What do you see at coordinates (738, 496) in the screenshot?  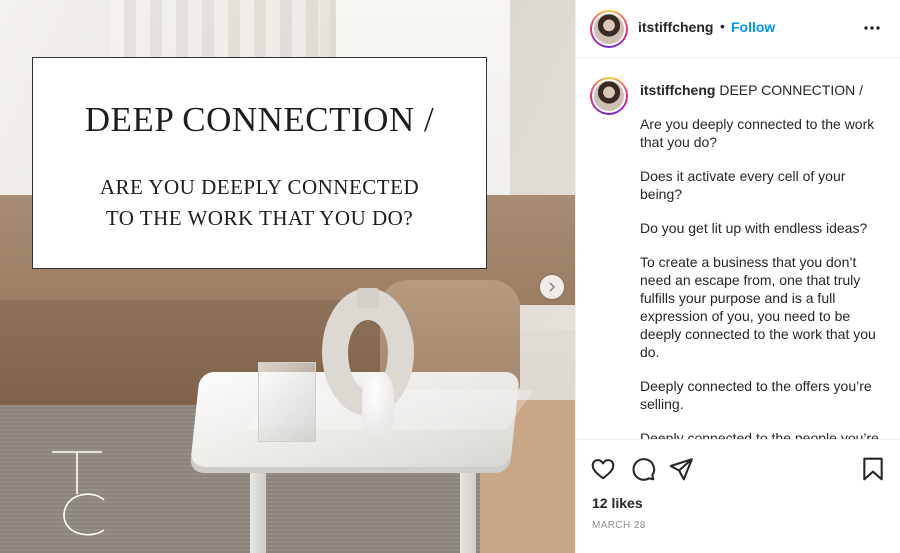 I see `action-bar: 12 likes MARCH 28` at bounding box center [738, 496].